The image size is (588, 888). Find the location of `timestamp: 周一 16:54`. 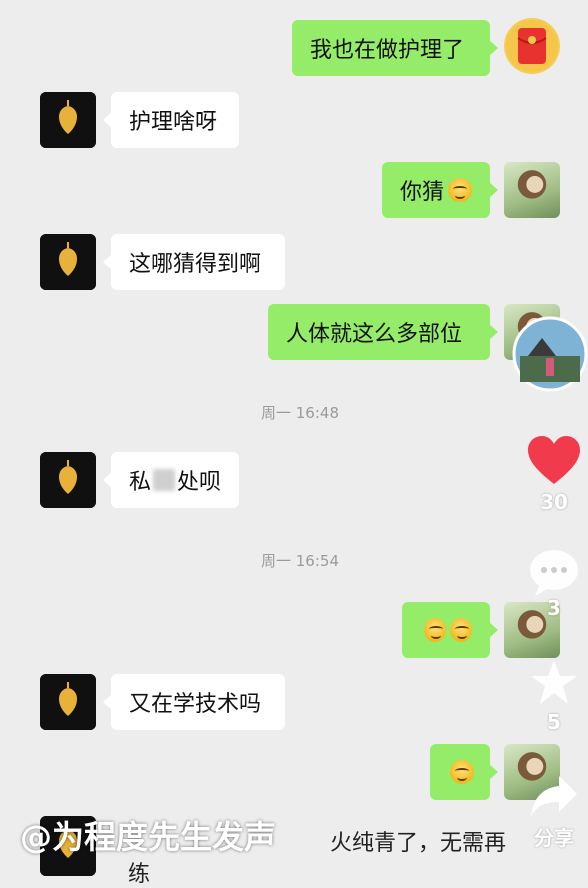

timestamp: 周一 16:54 is located at coordinates (300, 561).